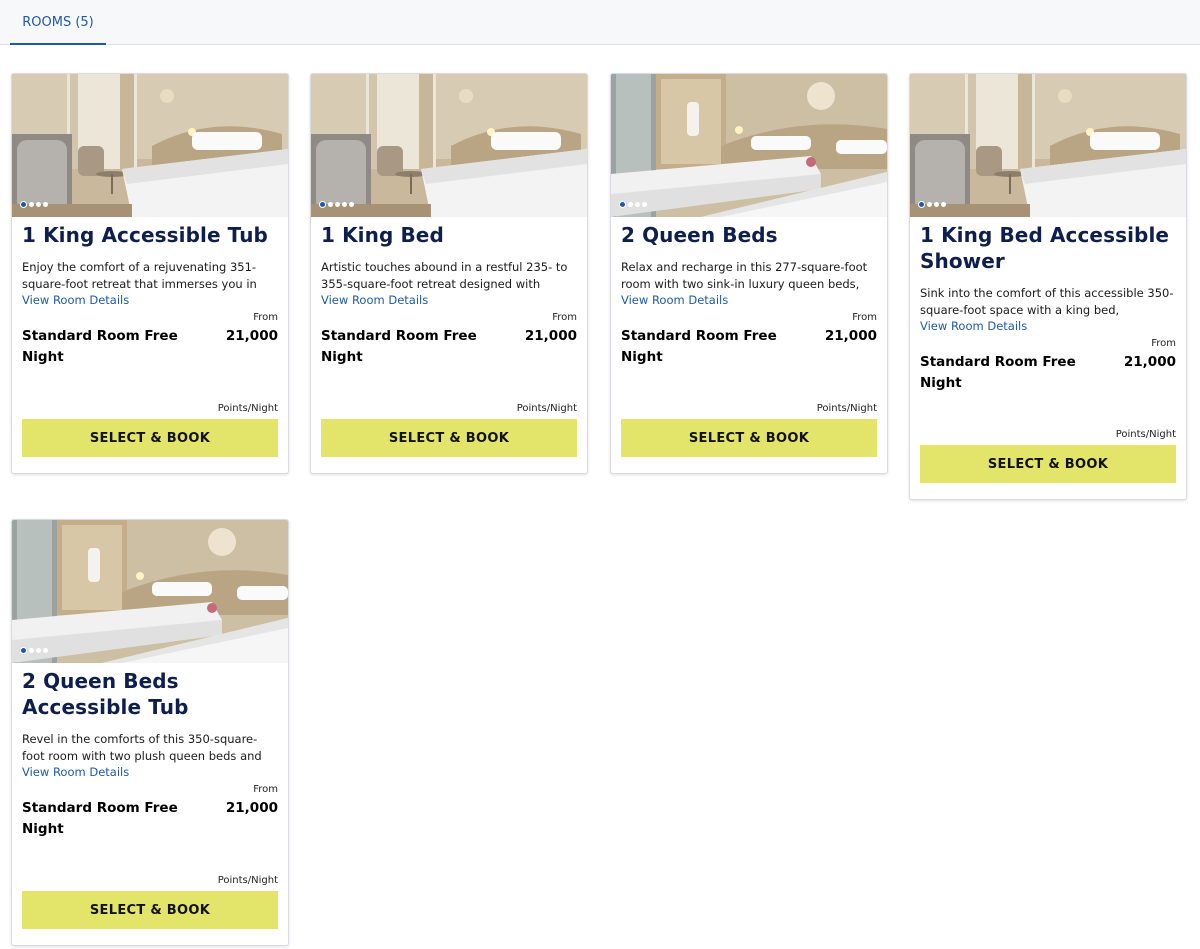  What do you see at coordinates (600, 22) in the screenshot?
I see `tab-bar: ROOMS (5)` at bounding box center [600, 22].